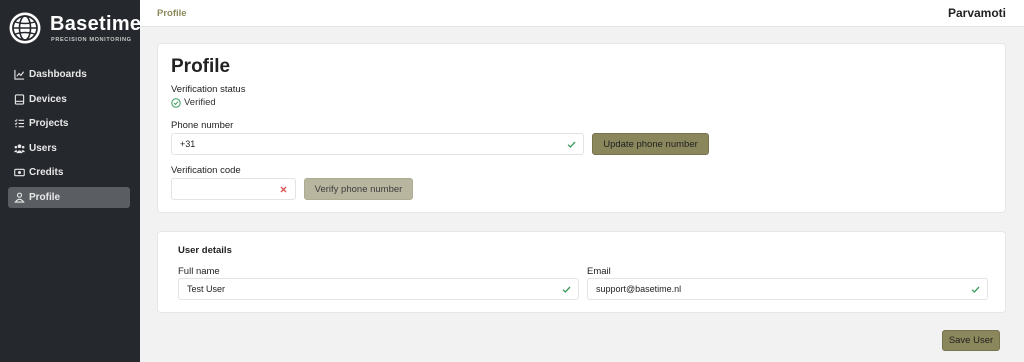 The height and width of the screenshot is (362, 1024). I want to click on verify-phone-number-button: Verify phone number, so click(358, 189).